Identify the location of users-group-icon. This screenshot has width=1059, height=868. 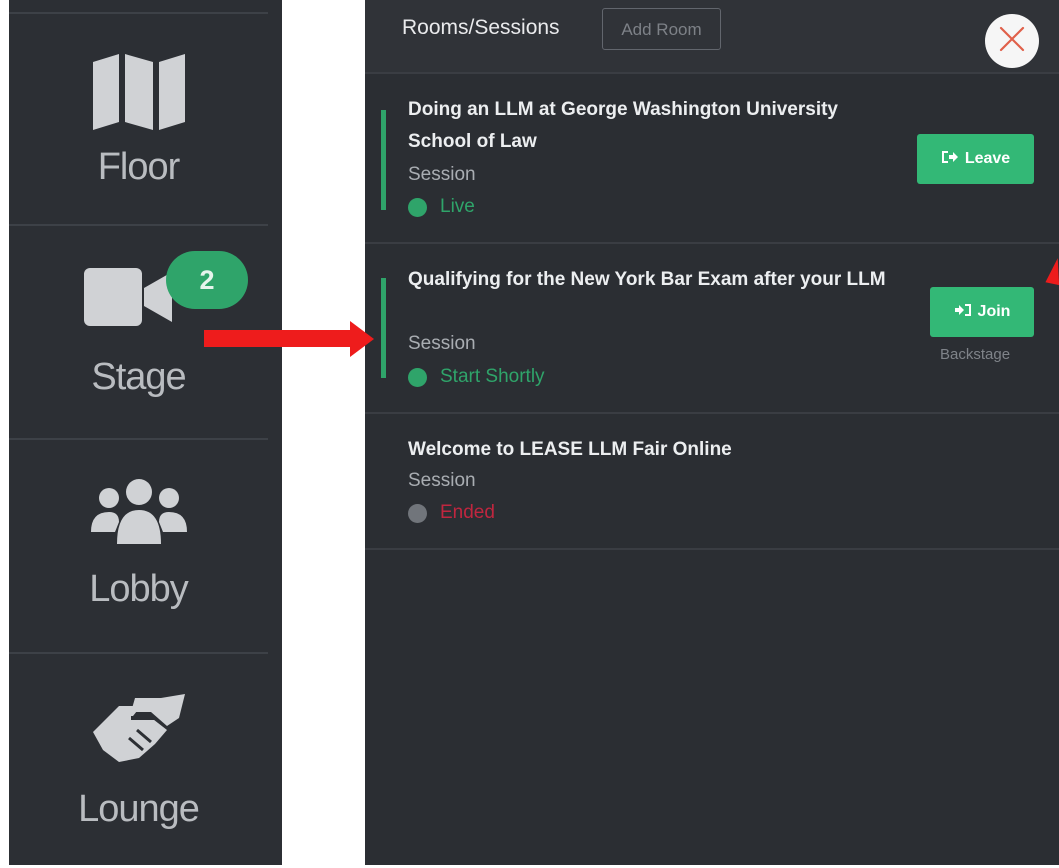
(139, 512).